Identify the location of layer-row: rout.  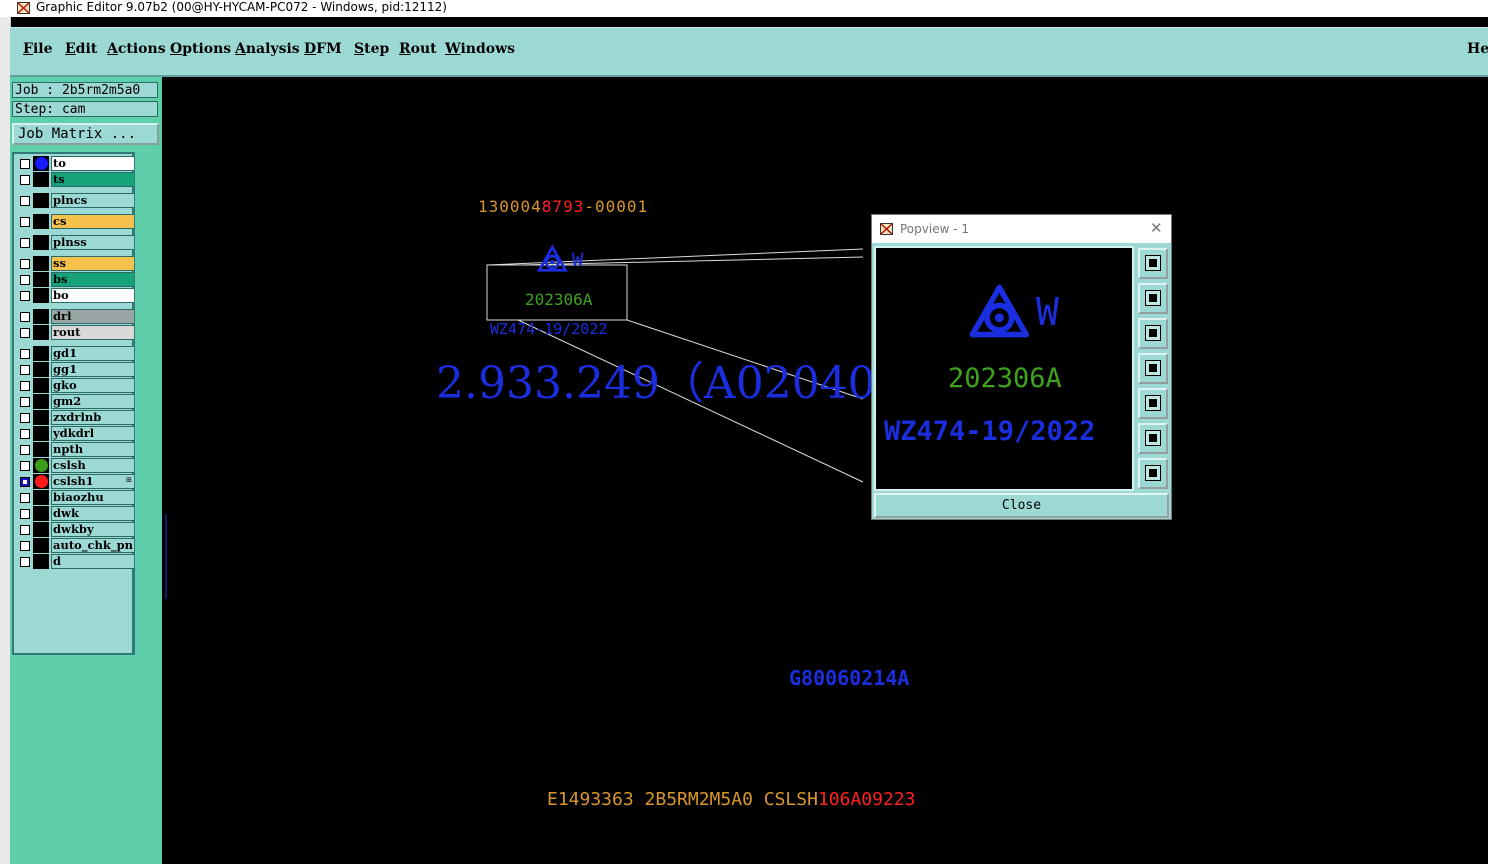
(76, 332).